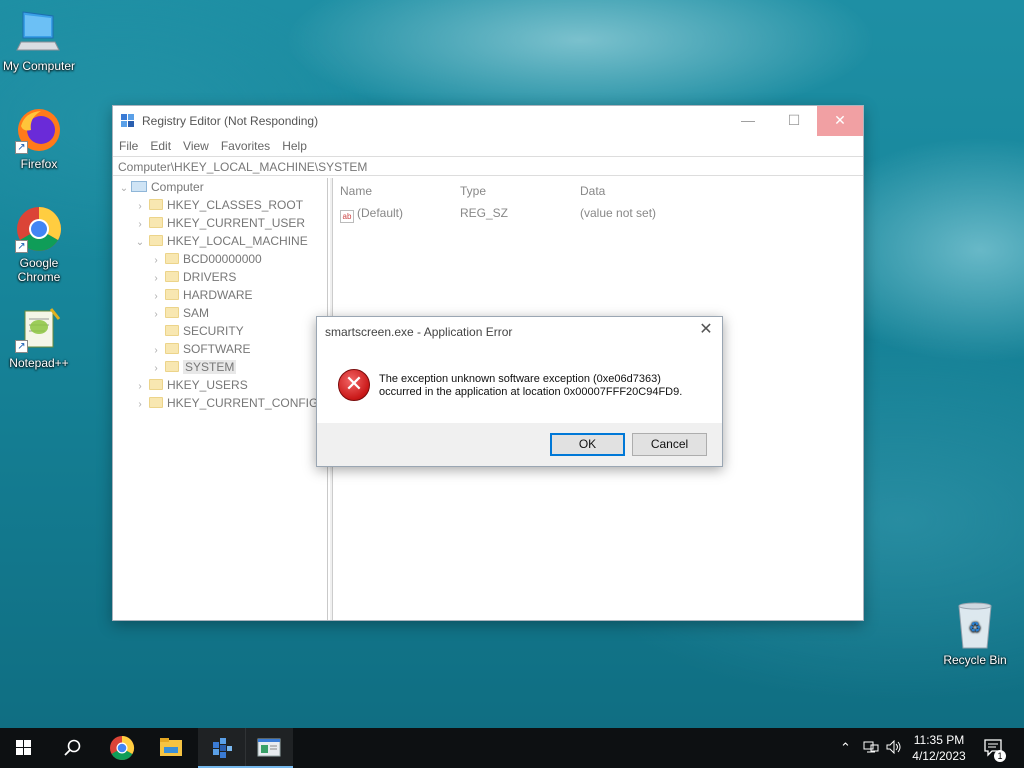 The image size is (1024, 768). Describe the element at coordinates (592, 191) in the screenshot. I see `column-header-data: Data` at that location.